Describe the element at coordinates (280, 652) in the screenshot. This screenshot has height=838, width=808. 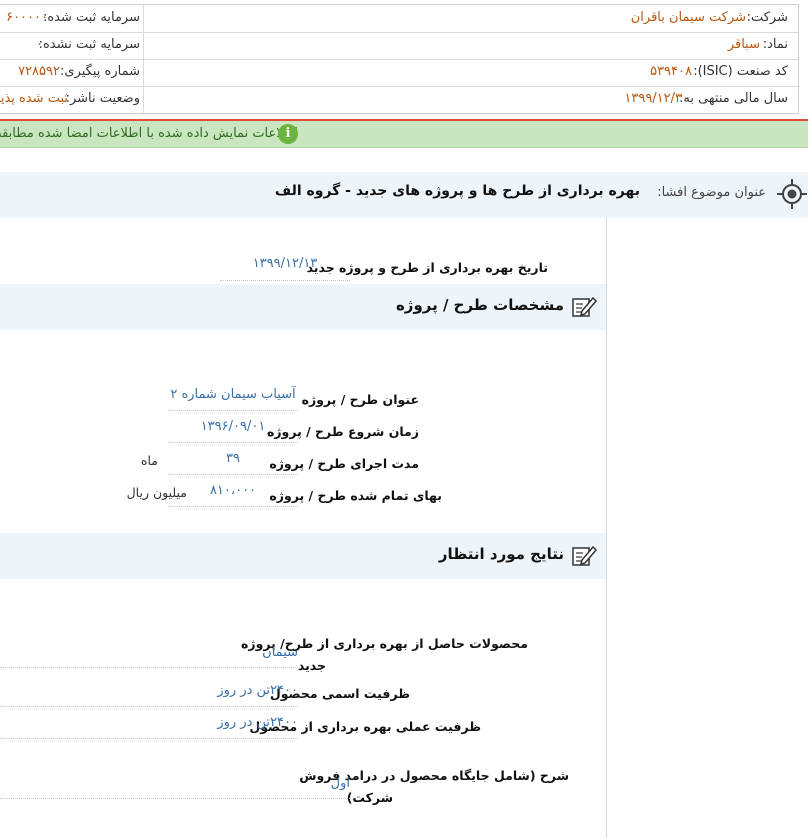
I see `products-value: سیمان` at that location.